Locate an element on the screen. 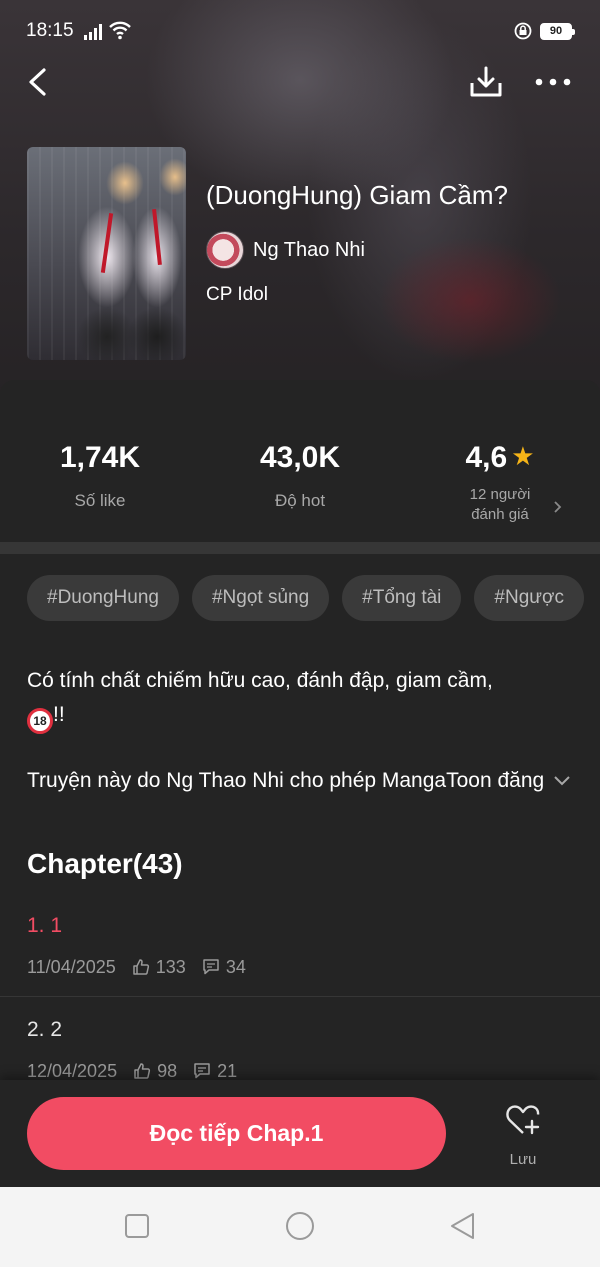 The height and width of the screenshot is (1267, 600). chapter-date: 11/04/2025 is located at coordinates (71, 966).